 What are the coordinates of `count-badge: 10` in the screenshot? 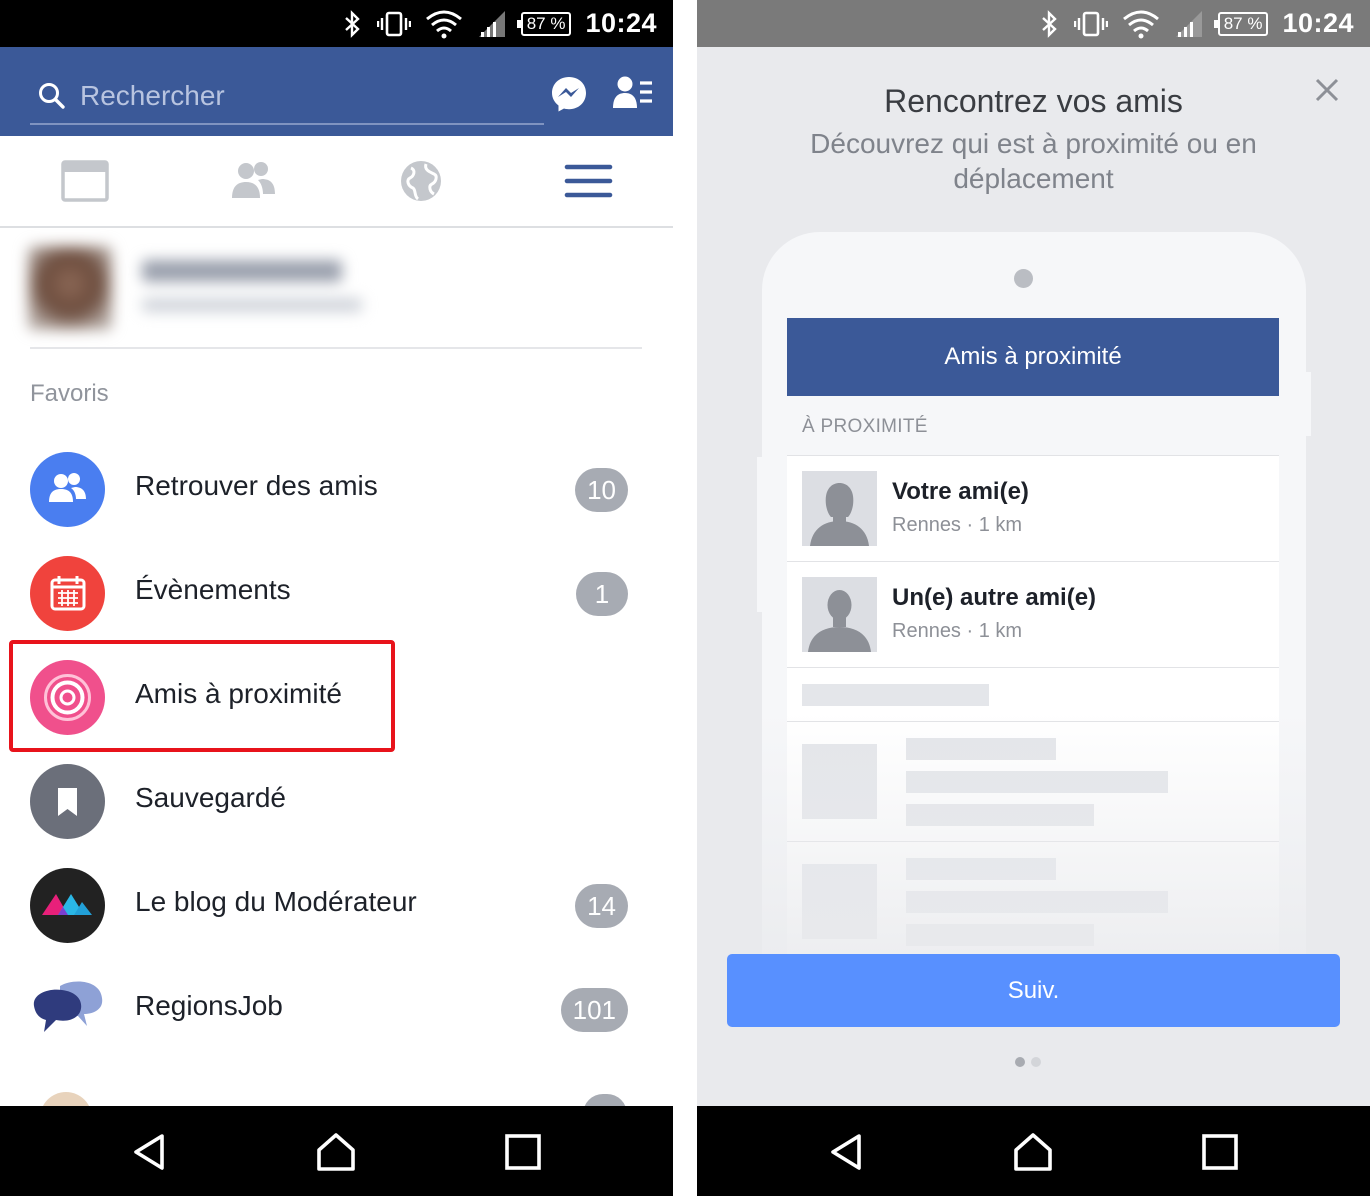 It's located at (601, 490).